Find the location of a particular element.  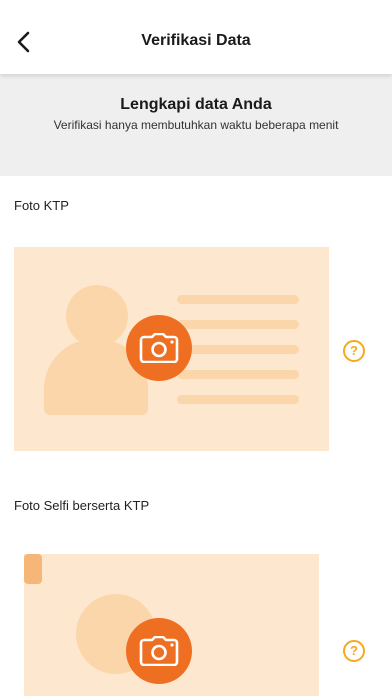

selfie-camera-button is located at coordinates (159, 651).